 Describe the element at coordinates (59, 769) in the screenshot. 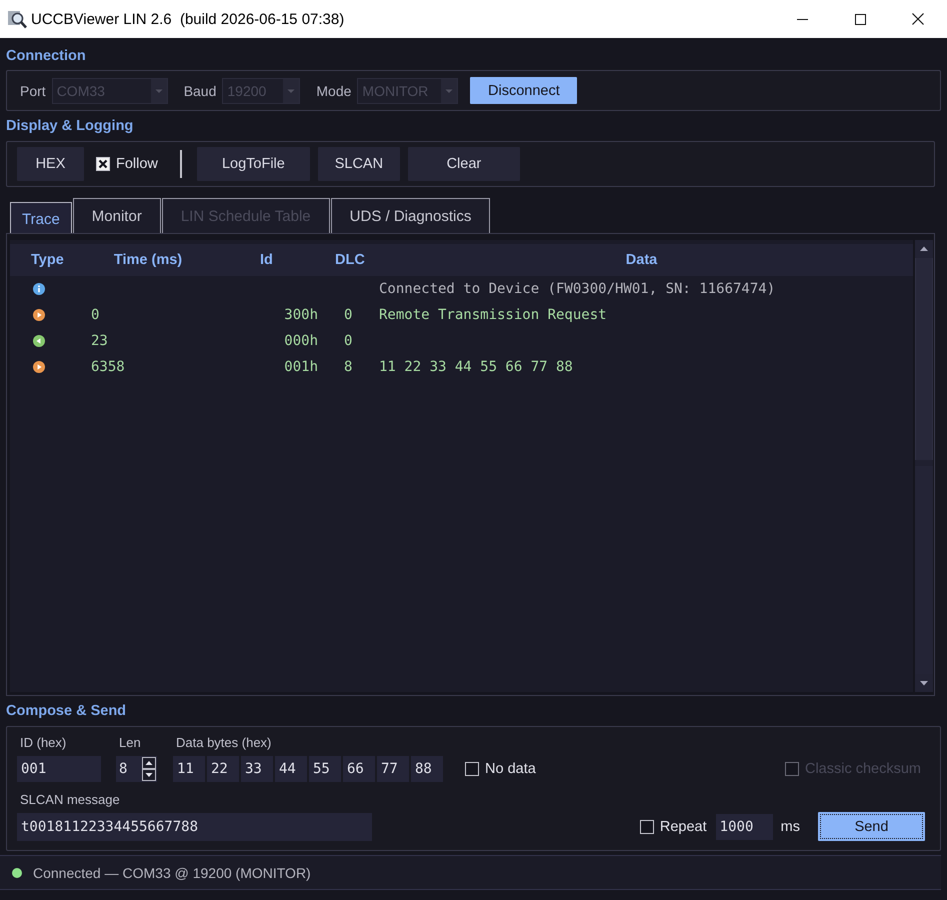

I see `id-input: 001` at that location.